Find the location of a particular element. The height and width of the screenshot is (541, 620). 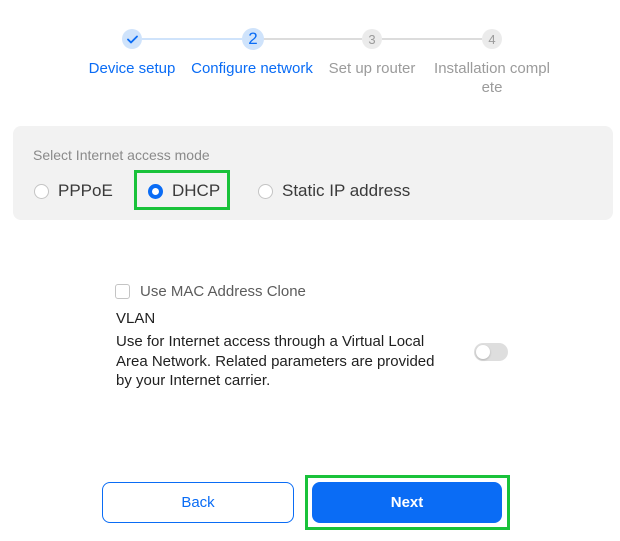

step-4-indicator: 4 is located at coordinates (492, 39).